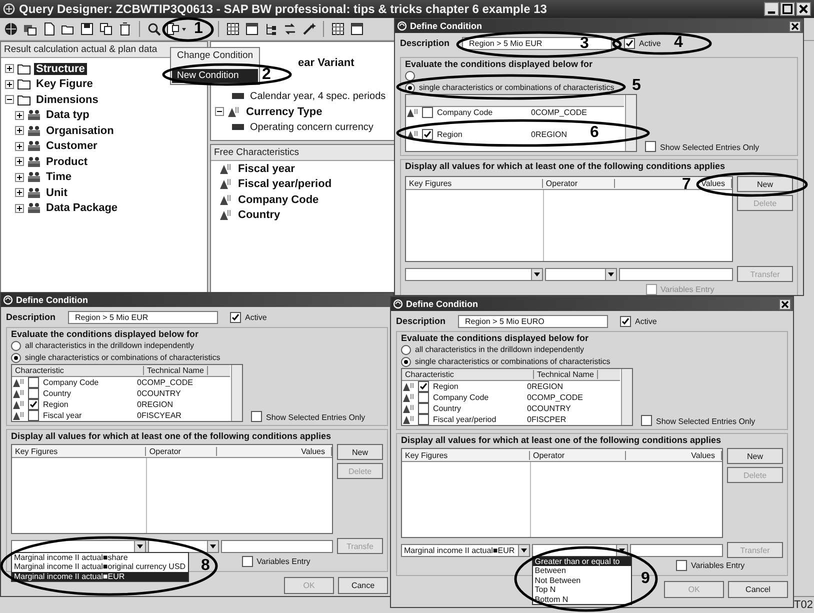 The height and width of the screenshot is (613, 814). I want to click on tree-item: Fiscal year/period, so click(285, 184).